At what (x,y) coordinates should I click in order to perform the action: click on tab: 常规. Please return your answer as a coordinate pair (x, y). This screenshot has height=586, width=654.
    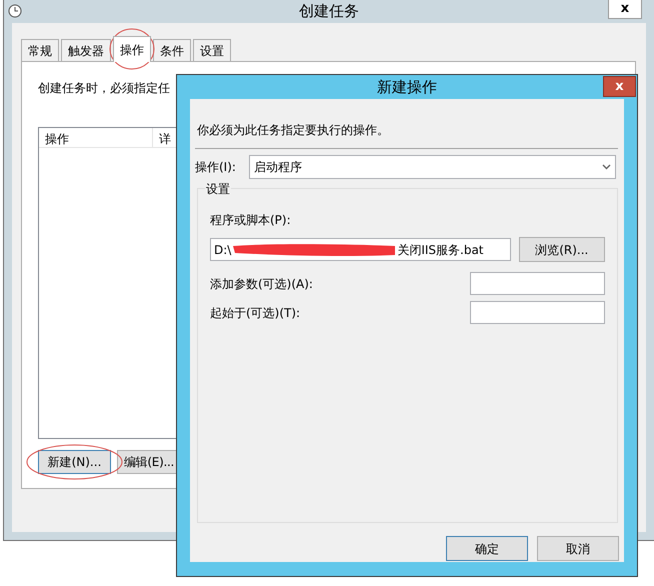
    Looking at the image, I should click on (40, 50).